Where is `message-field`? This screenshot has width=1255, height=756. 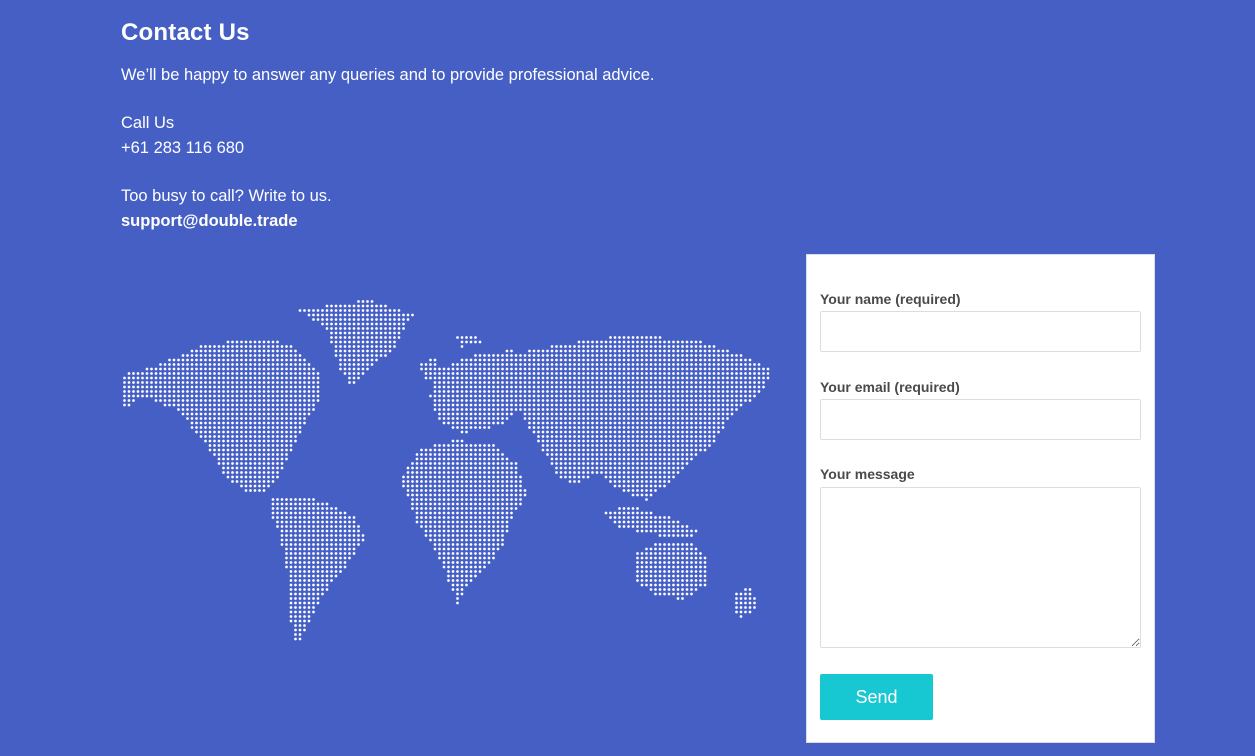
message-field is located at coordinates (980, 567).